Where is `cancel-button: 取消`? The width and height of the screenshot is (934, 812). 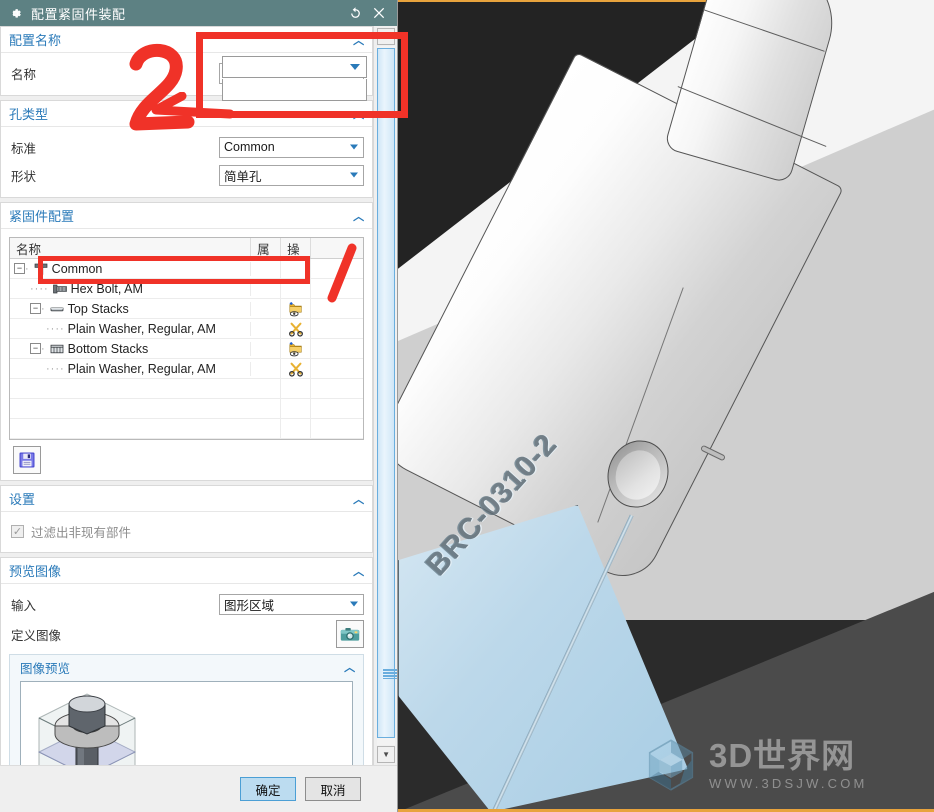
cancel-button: 取消 is located at coordinates (333, 789).